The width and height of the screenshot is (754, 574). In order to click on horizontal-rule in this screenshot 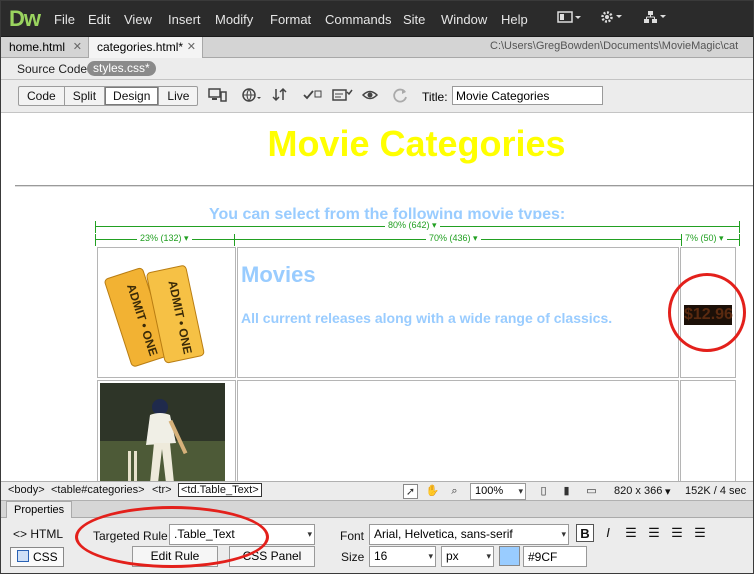, I will do `click(384, 186)`.